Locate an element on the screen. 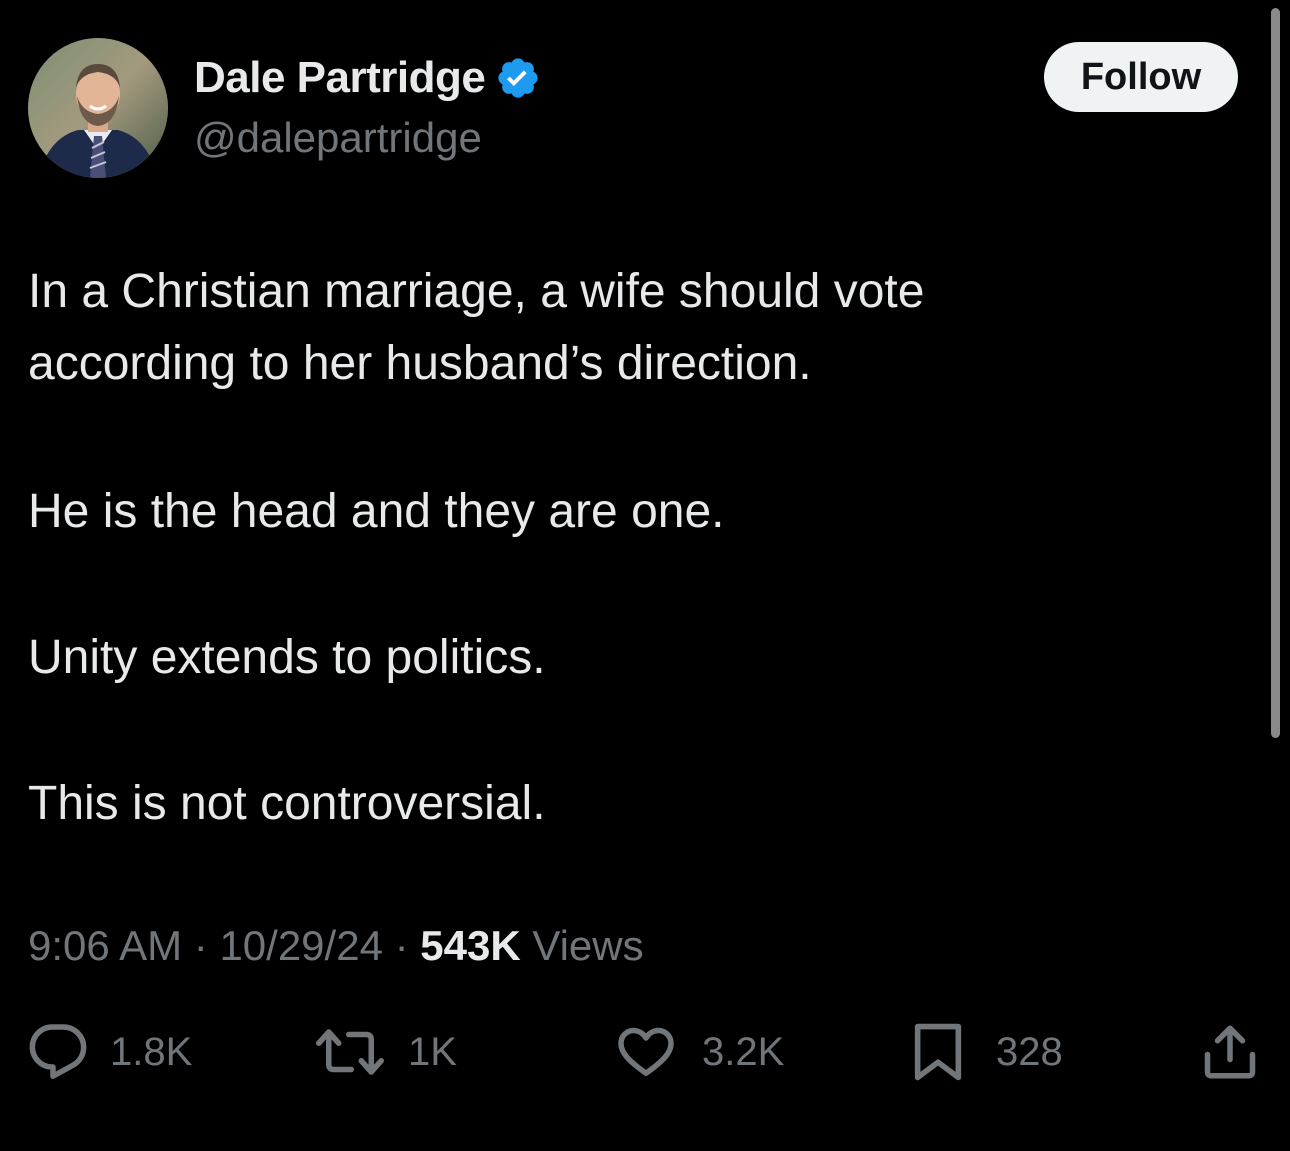  repost-count: 1K is located at coordinates (432, 1051).